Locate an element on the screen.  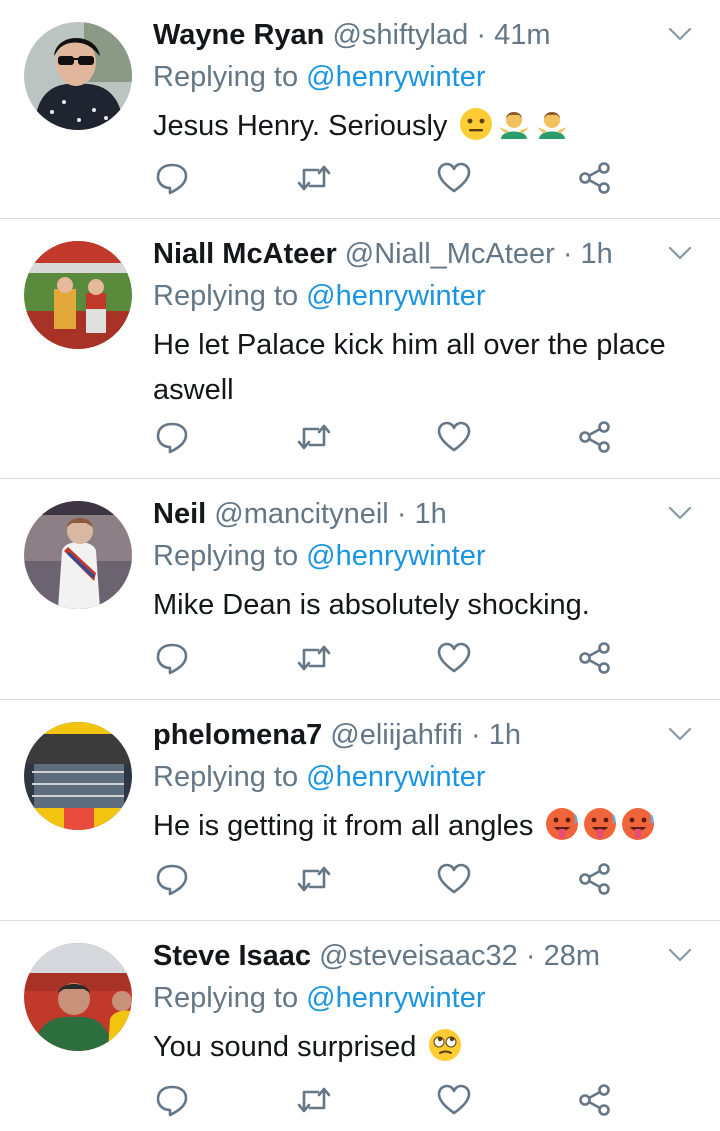
display-name: Wayne Ryan is located at coordinates (238, 35).